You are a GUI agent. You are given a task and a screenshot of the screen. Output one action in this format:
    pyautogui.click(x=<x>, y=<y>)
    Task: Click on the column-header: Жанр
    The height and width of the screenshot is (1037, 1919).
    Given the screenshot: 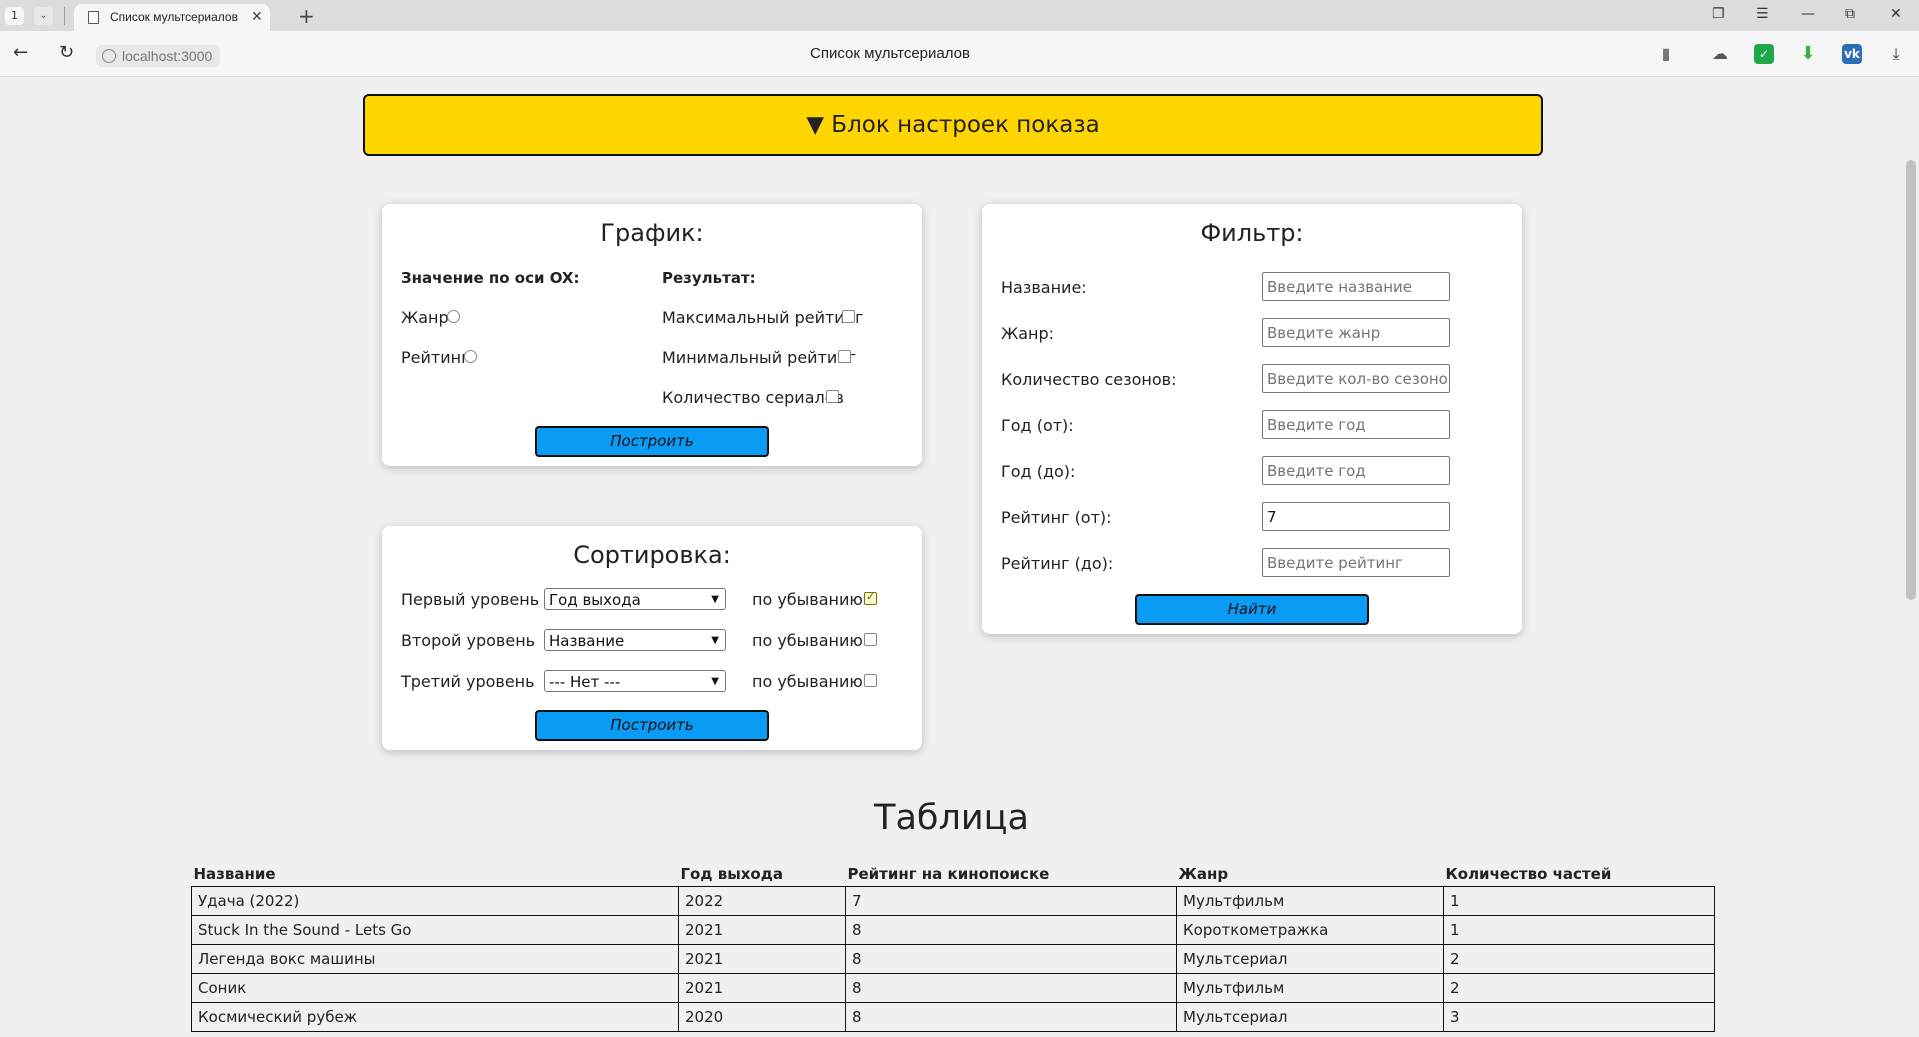 What is the action you would take?
    pyautogui.click(x=1310, y=875)
    